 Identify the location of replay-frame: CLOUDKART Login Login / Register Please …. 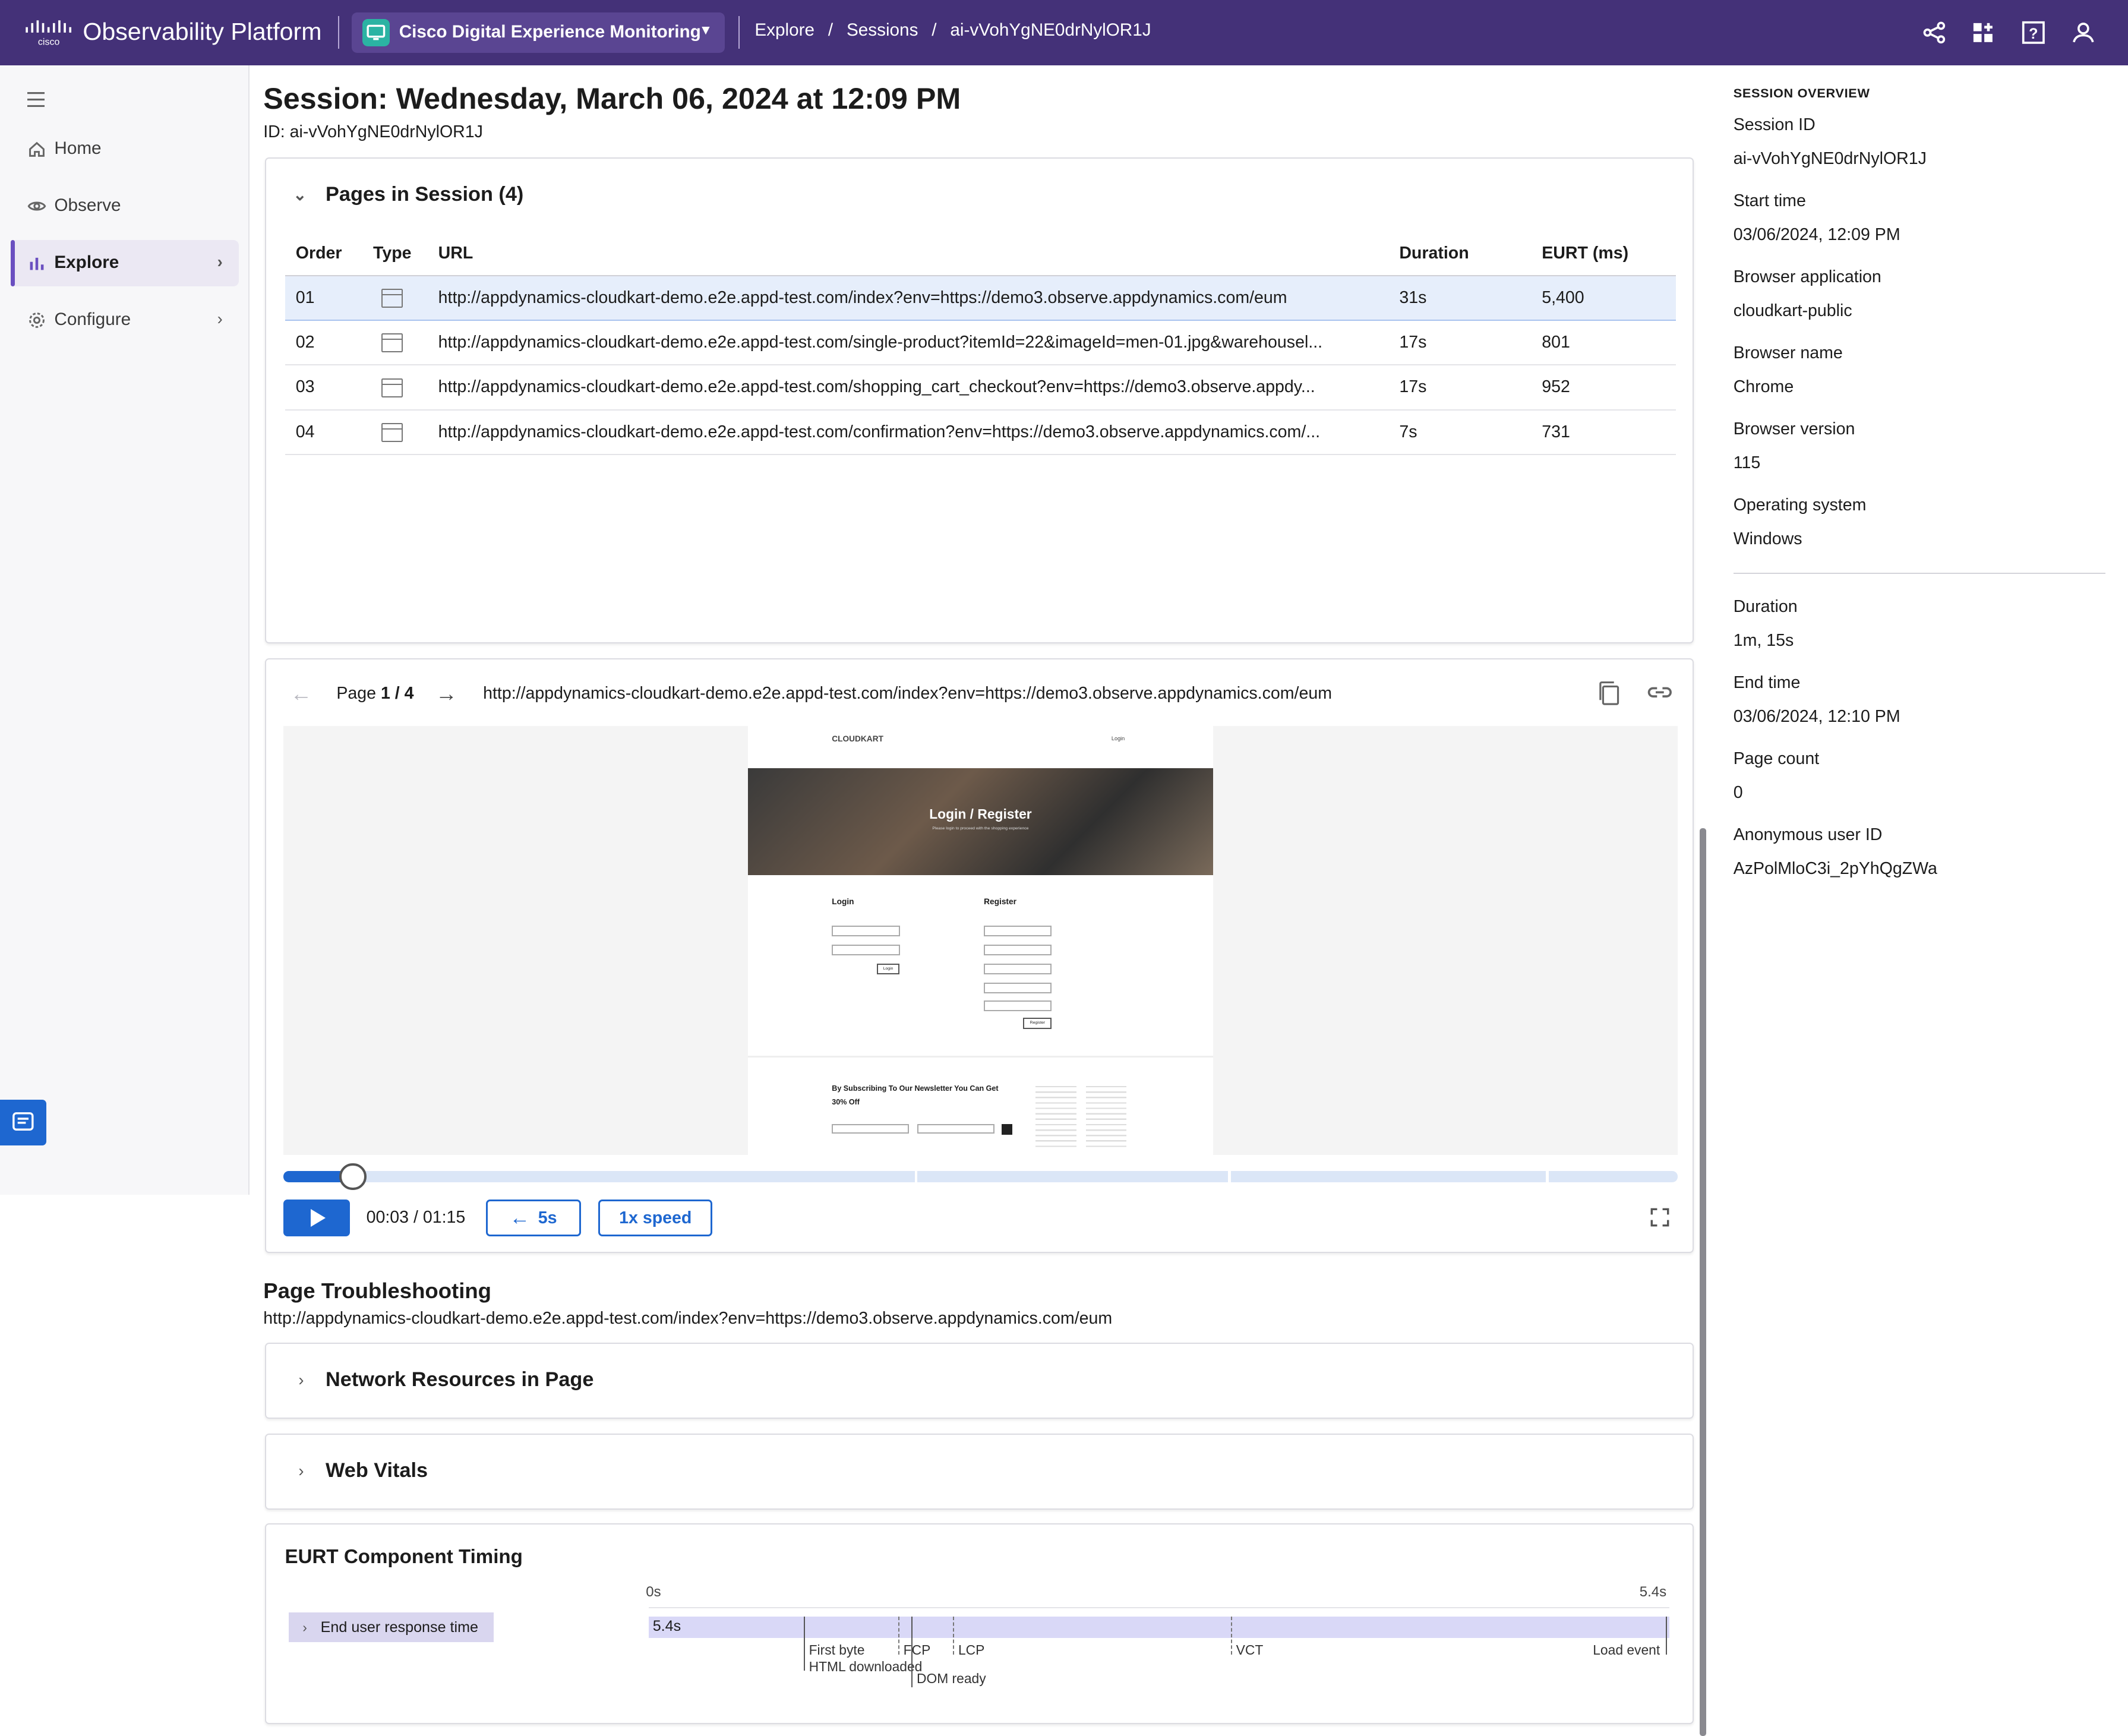
(981, 941).